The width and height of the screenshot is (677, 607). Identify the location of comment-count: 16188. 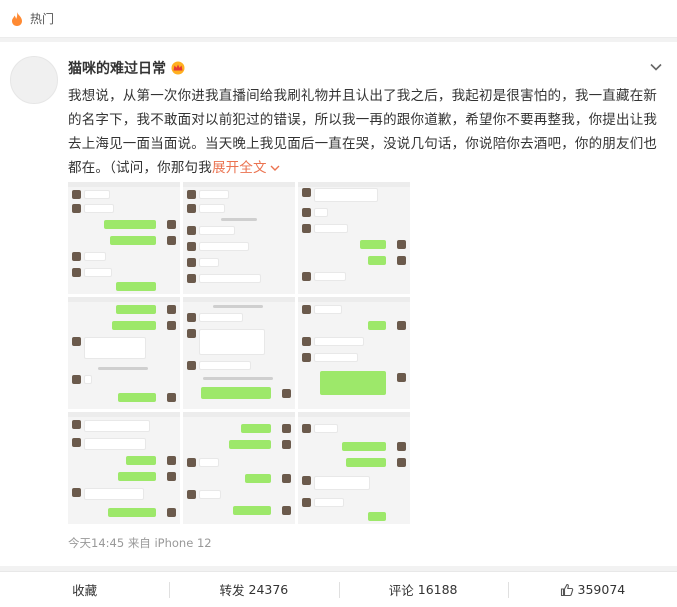
(437, 589).